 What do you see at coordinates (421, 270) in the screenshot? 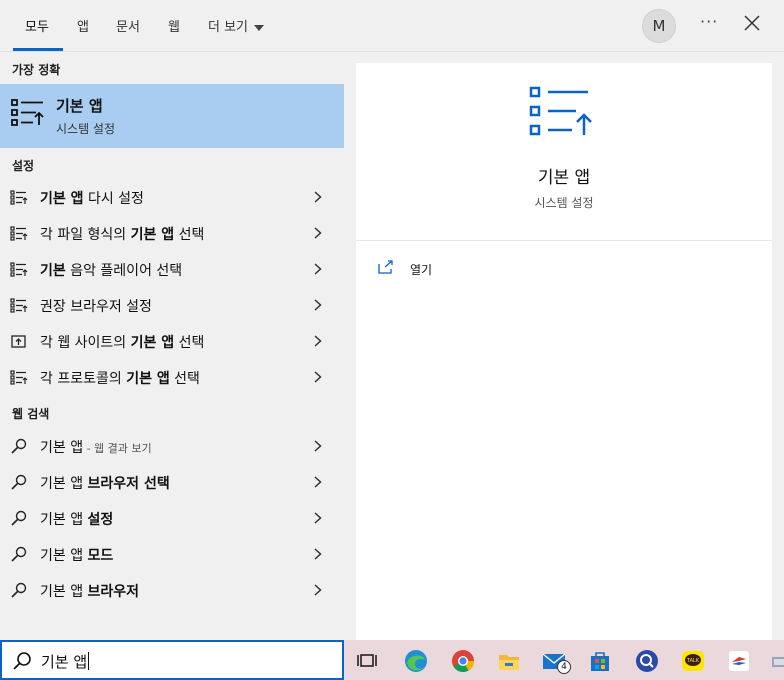
I see `open-label: 열기` at bounding box center [421, 270].